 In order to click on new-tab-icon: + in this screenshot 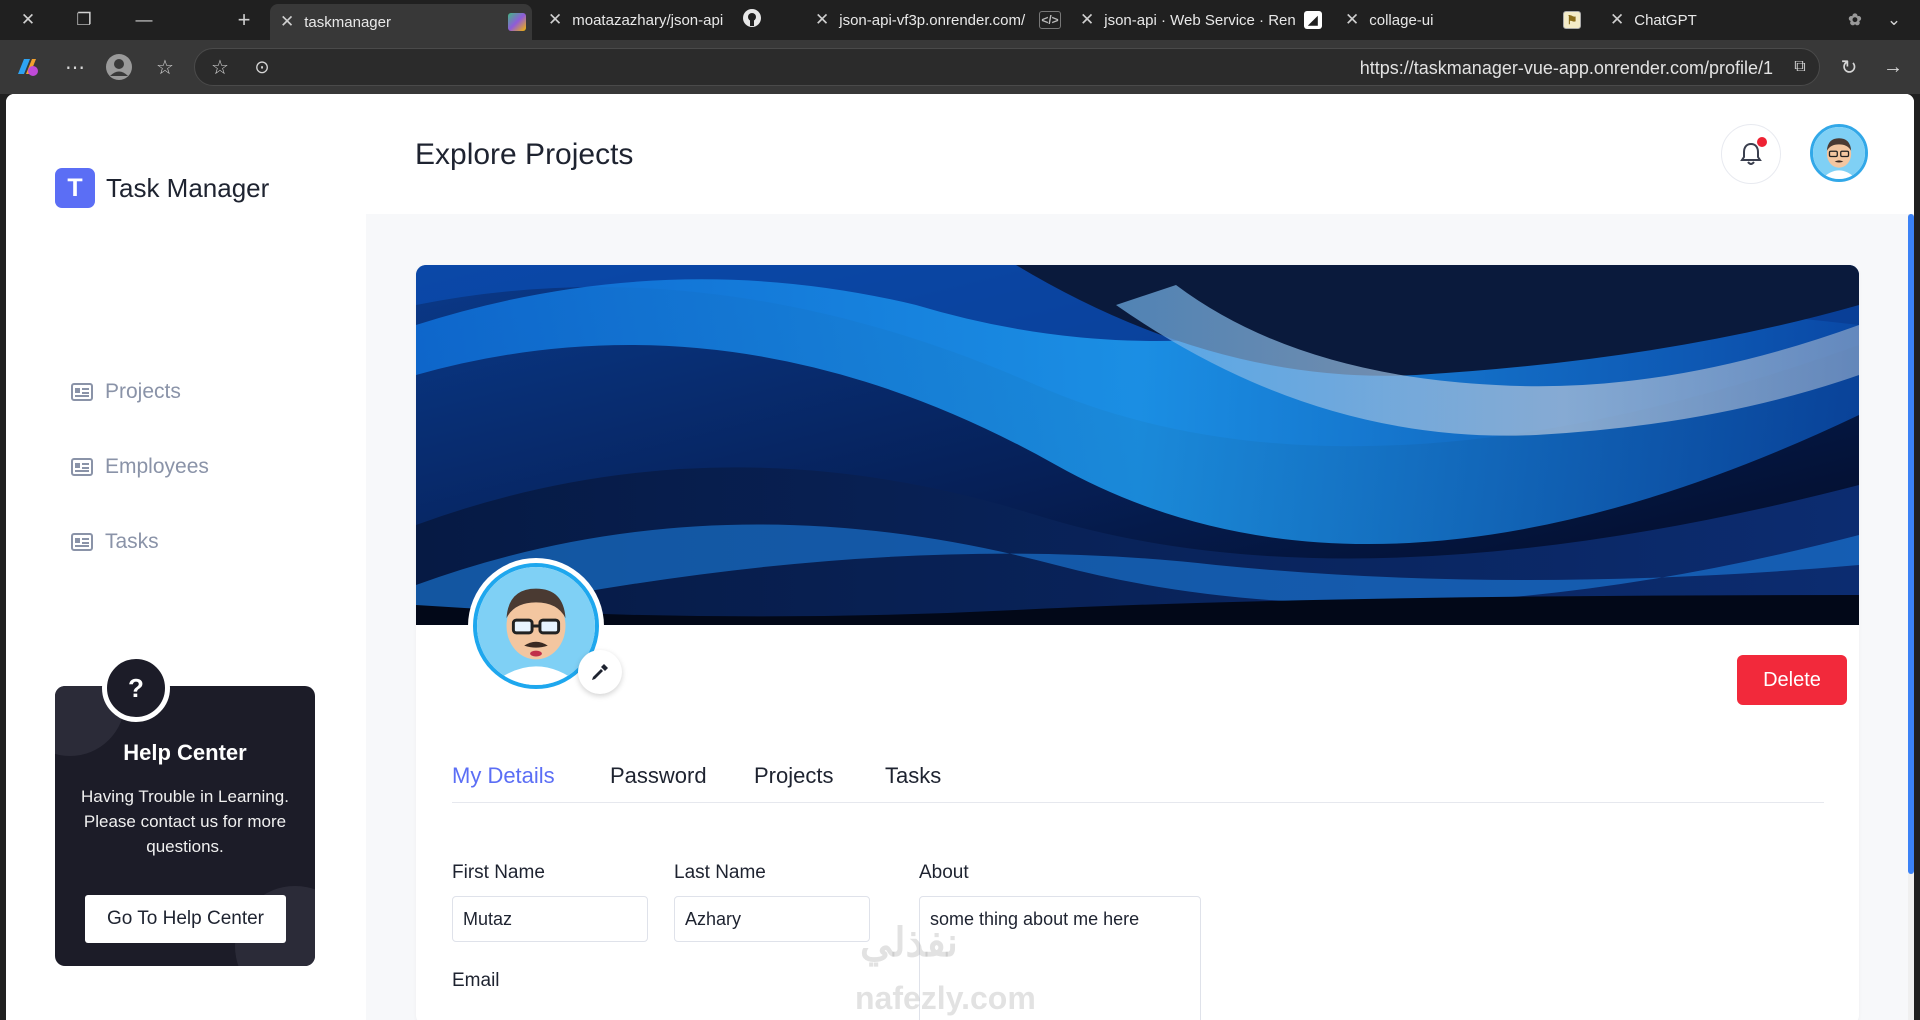, I will do `click(244, 19)`.